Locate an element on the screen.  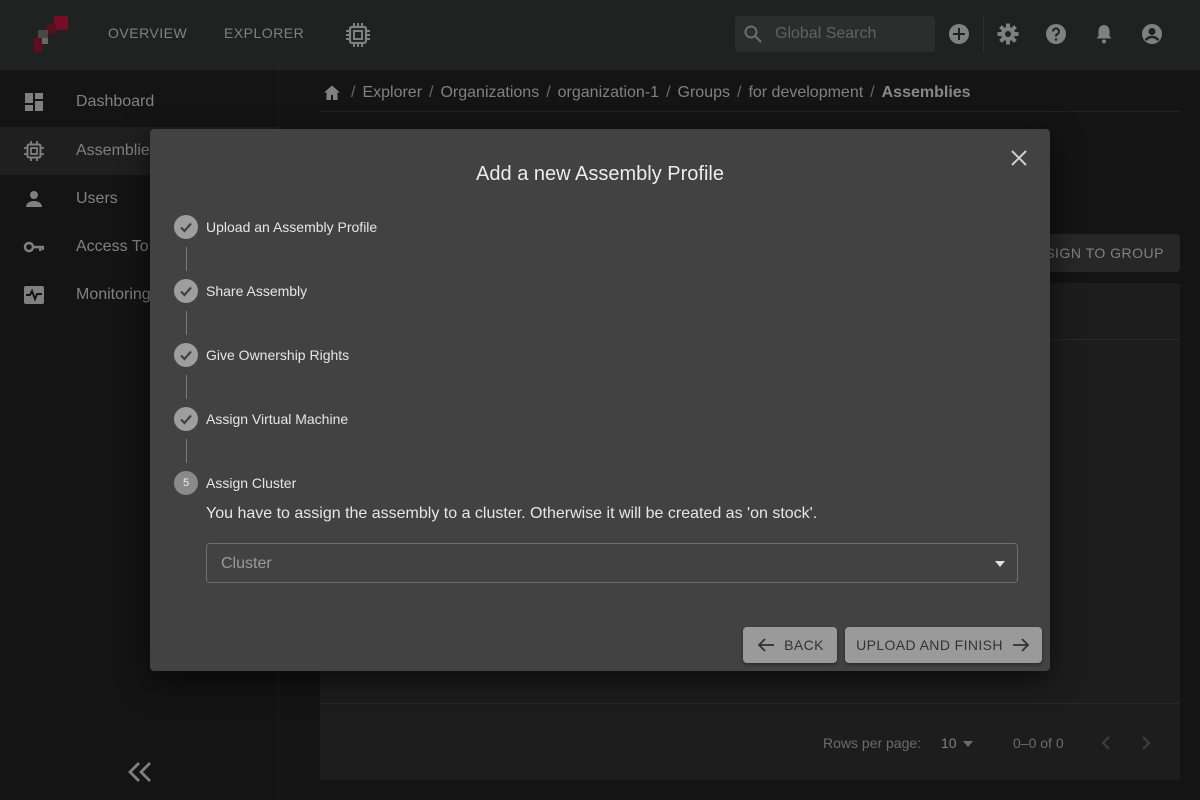
step-number-badge: 5 is located at coordinates (186, 483).